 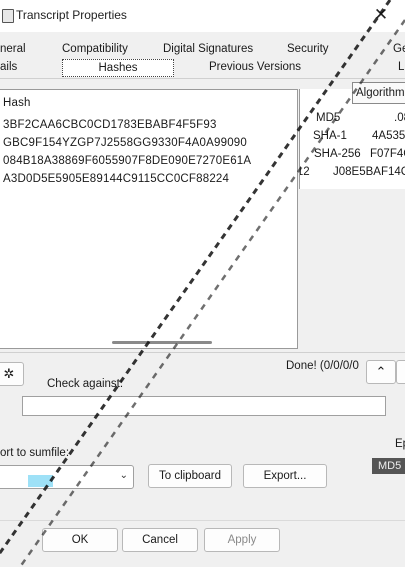 I want to click on tab-previous-versions: Previous Versions, so click(x=255, y=67).